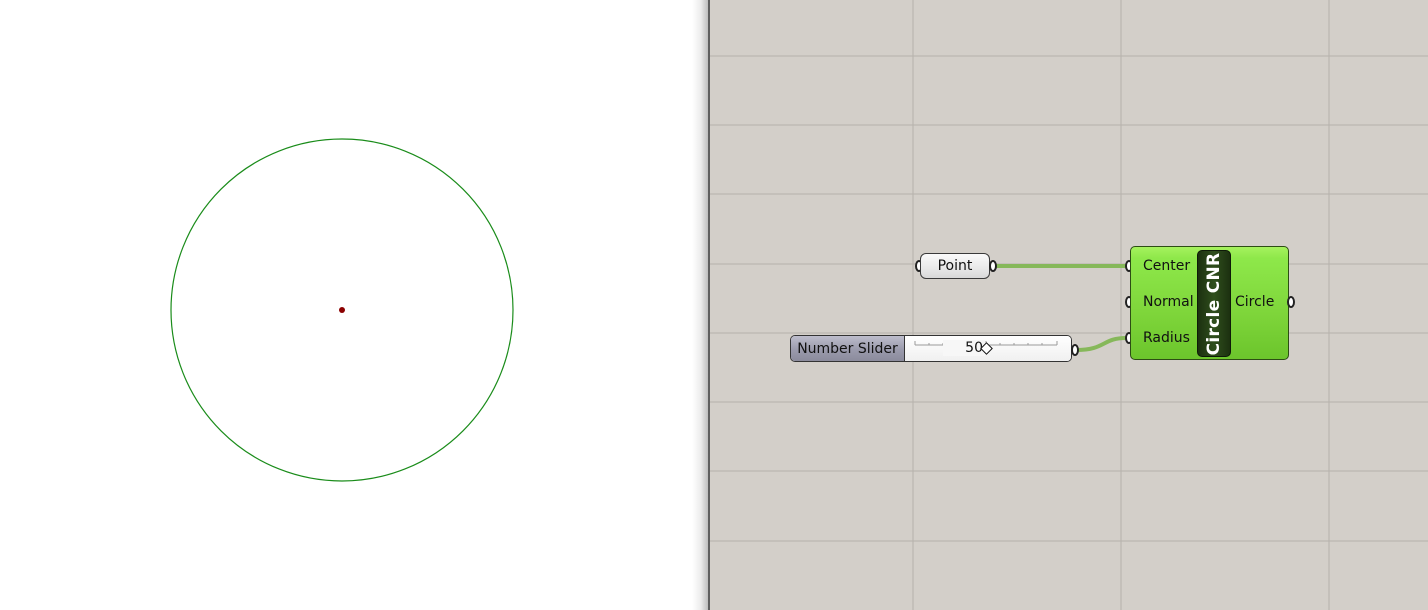 This screenshot has width=1428, height=610. I want to click on circle-output-label: Circle, so click(1254, 302).